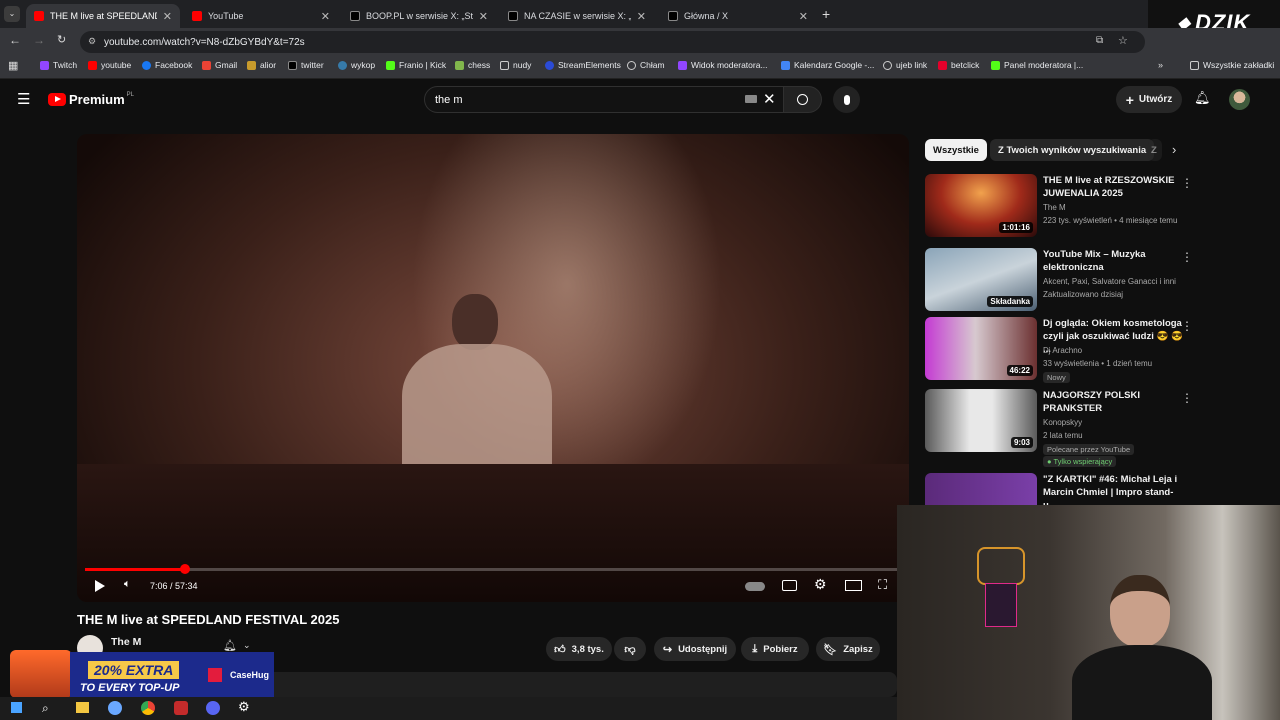 Image resolution: width=1280 pixels, height=720 pixels. What do you see at coordinates (515, 65) in the screenshot?
I see `bookmark-nudy: nudy` at bounding box center [515, 65].